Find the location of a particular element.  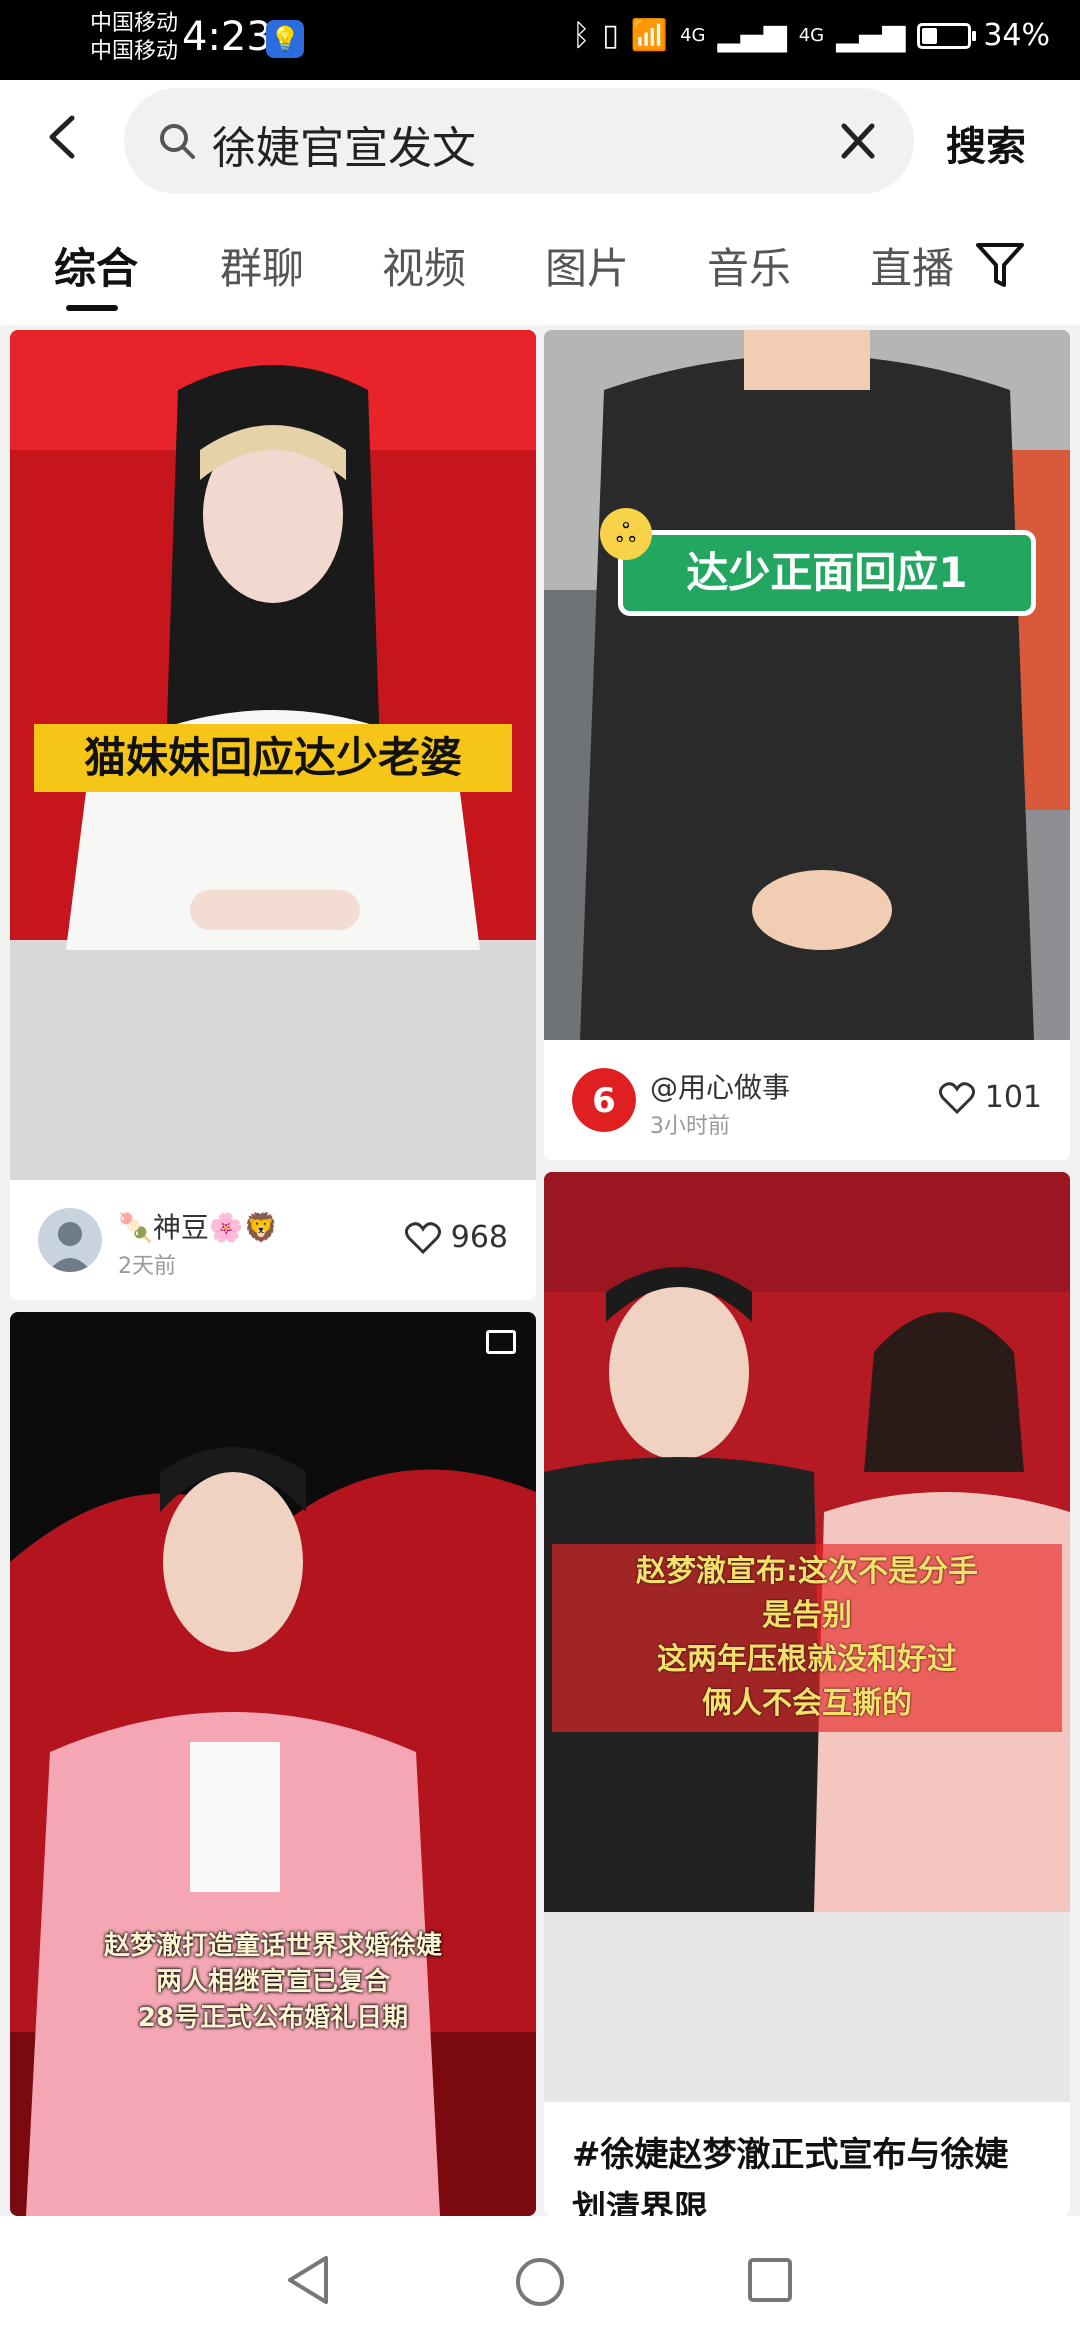

status-bar: 中国移动 中国移动 4:23 💡 ᛒ ▯ 📶 4G ▂▄▆ 4G ▂▄▆ 34% is located at coordinates (540, 40).